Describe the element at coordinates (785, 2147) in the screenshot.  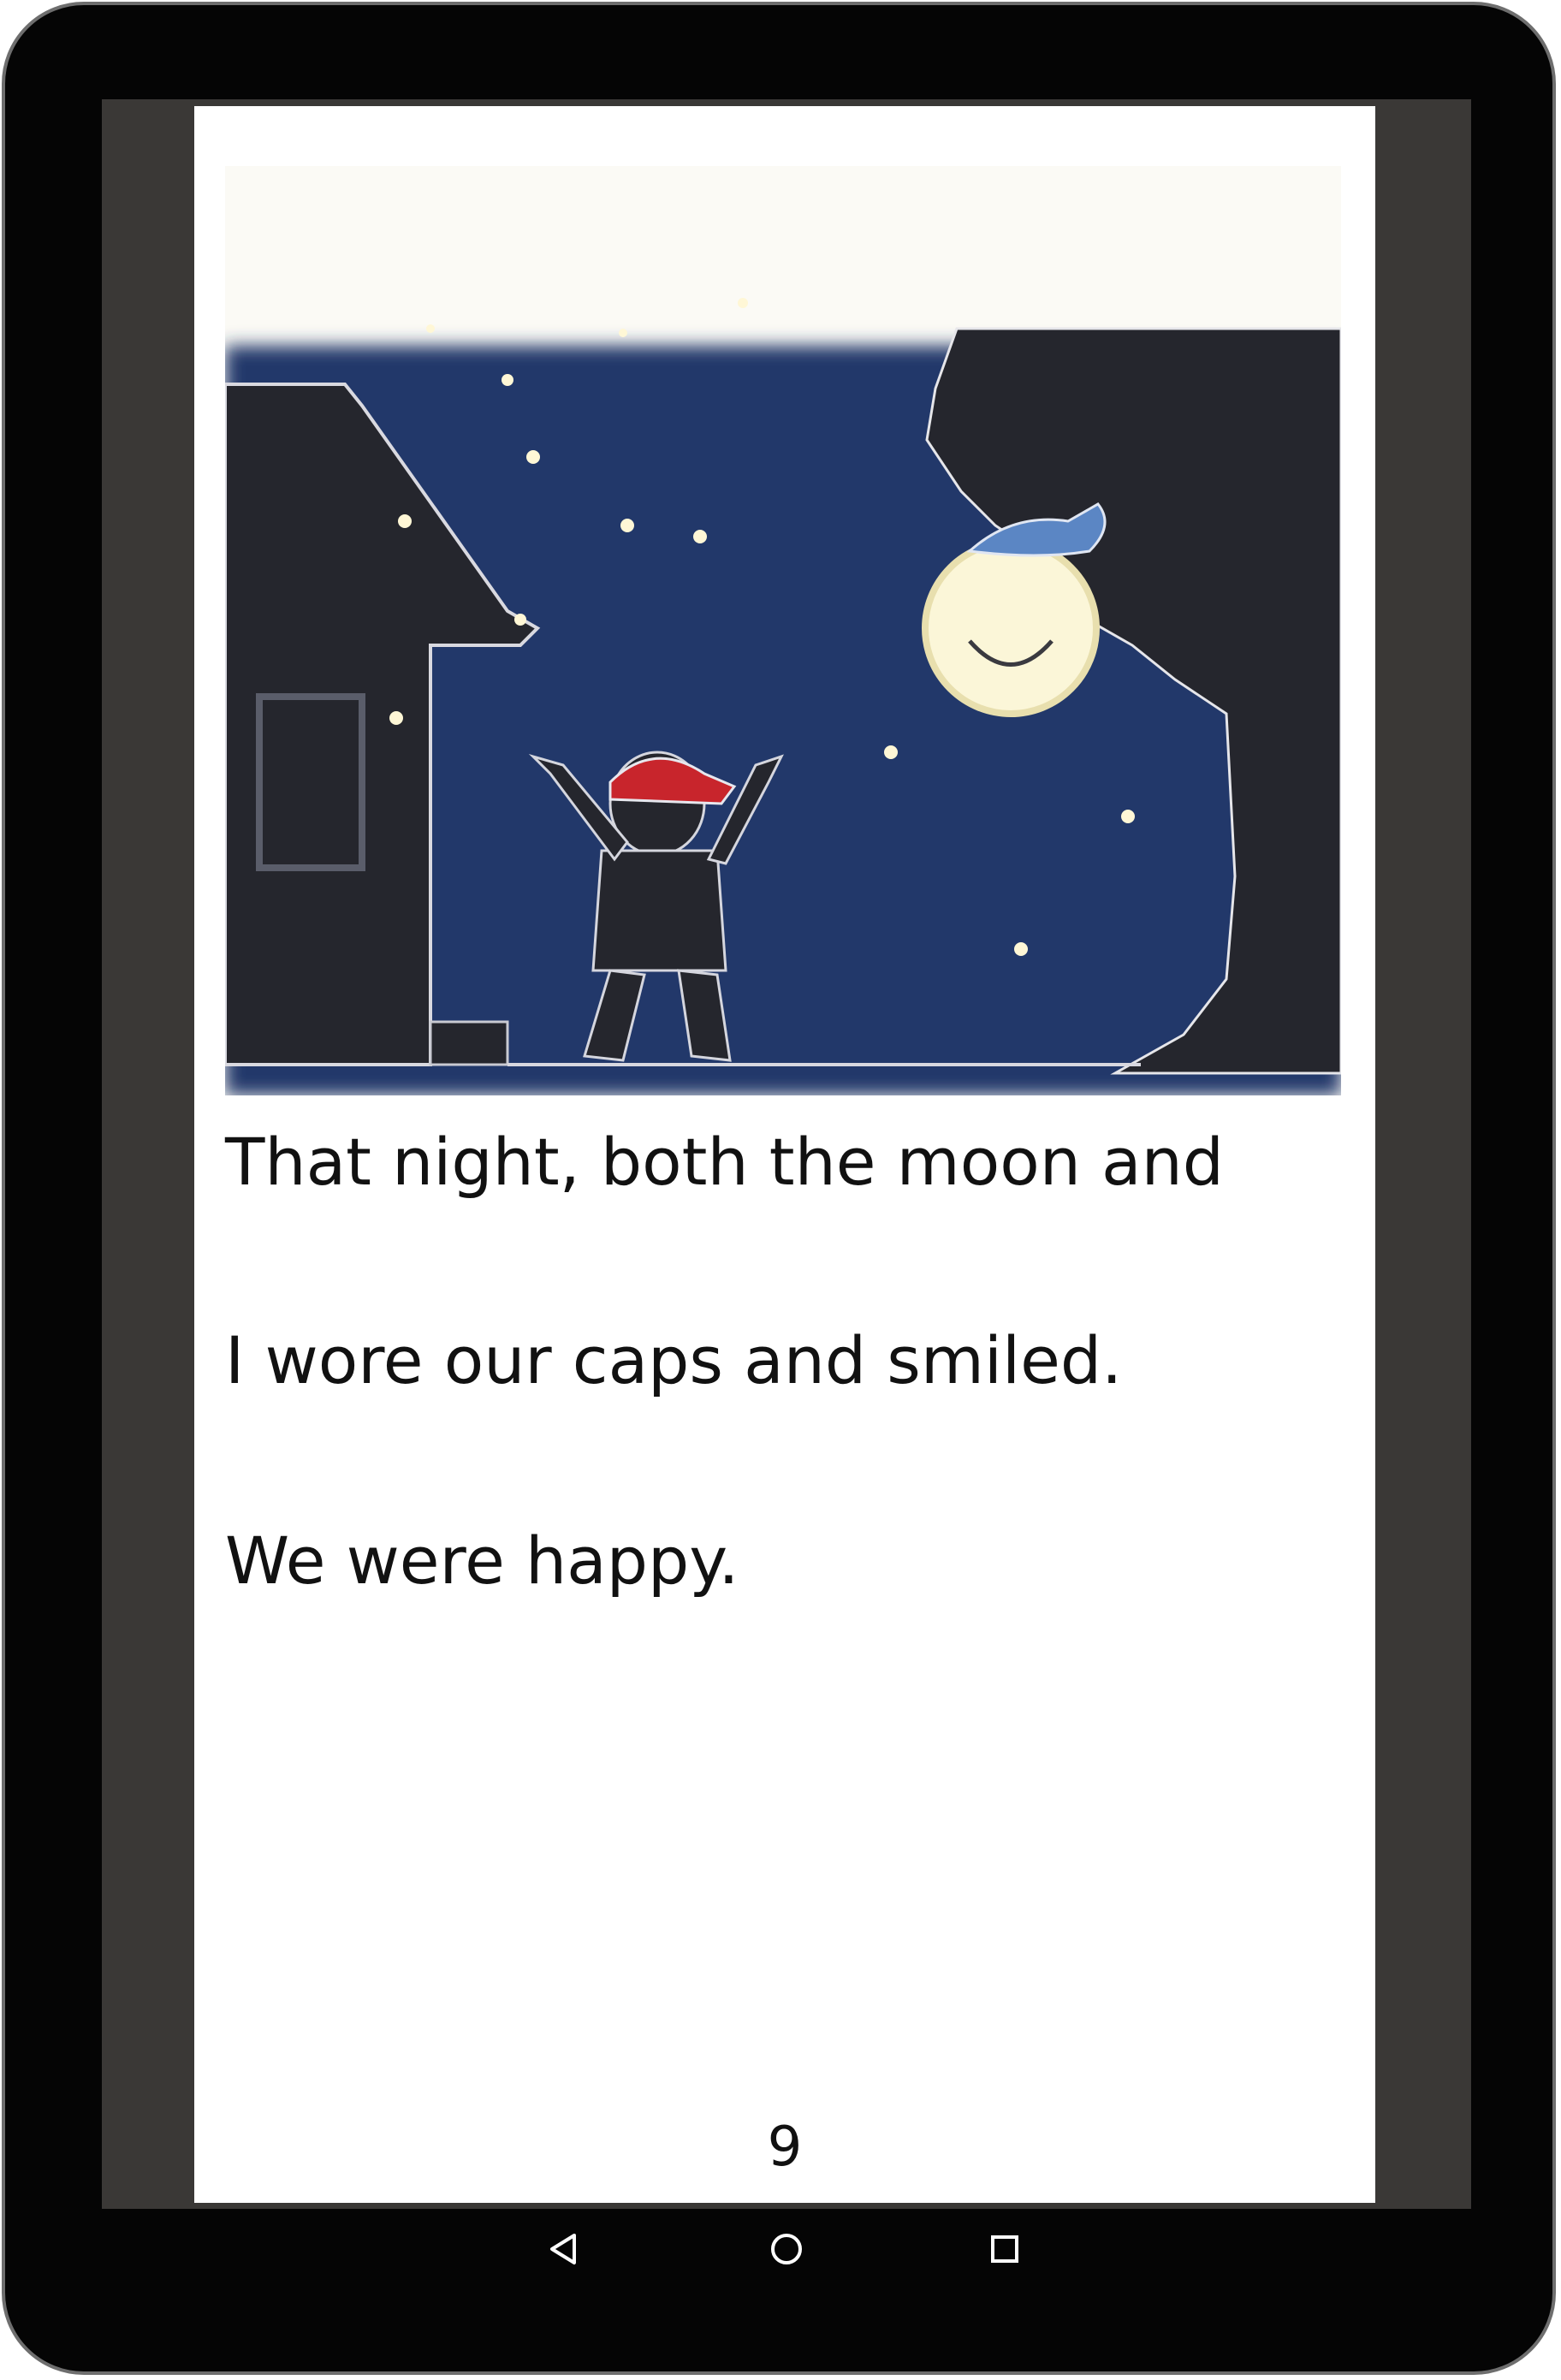
I see `page-number: 9` at that location.